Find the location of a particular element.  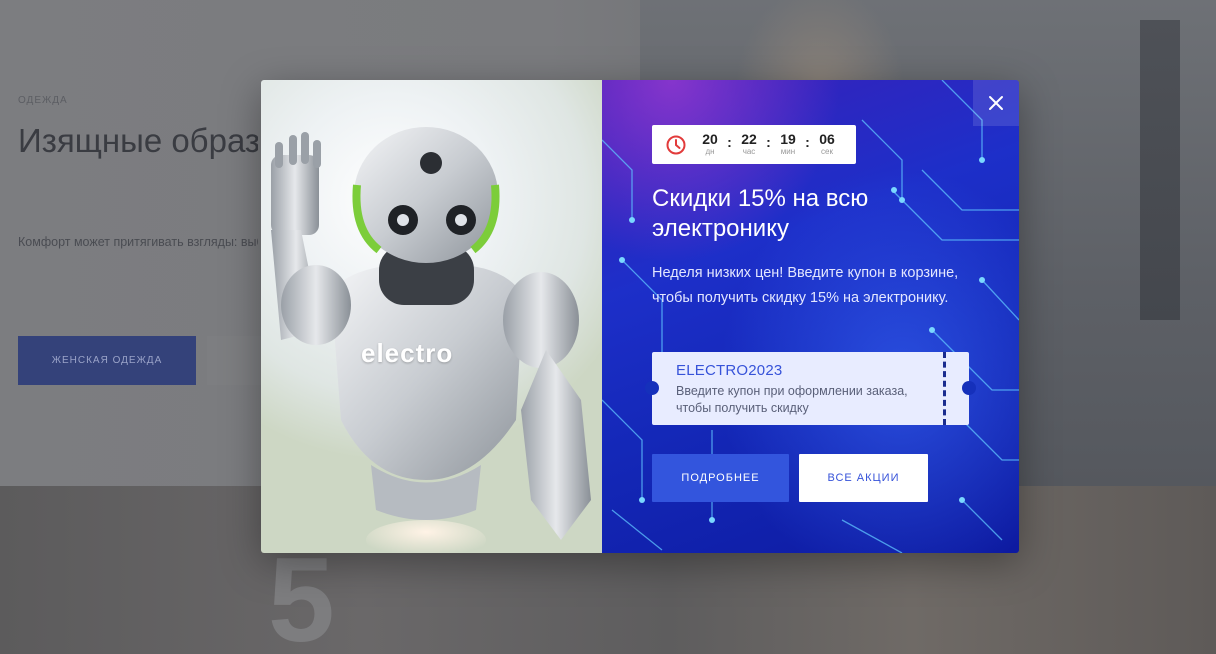

countdown-timer: 20 дн : 22 час : 19 мин : 06 сек is located at coordinates (754, 144).